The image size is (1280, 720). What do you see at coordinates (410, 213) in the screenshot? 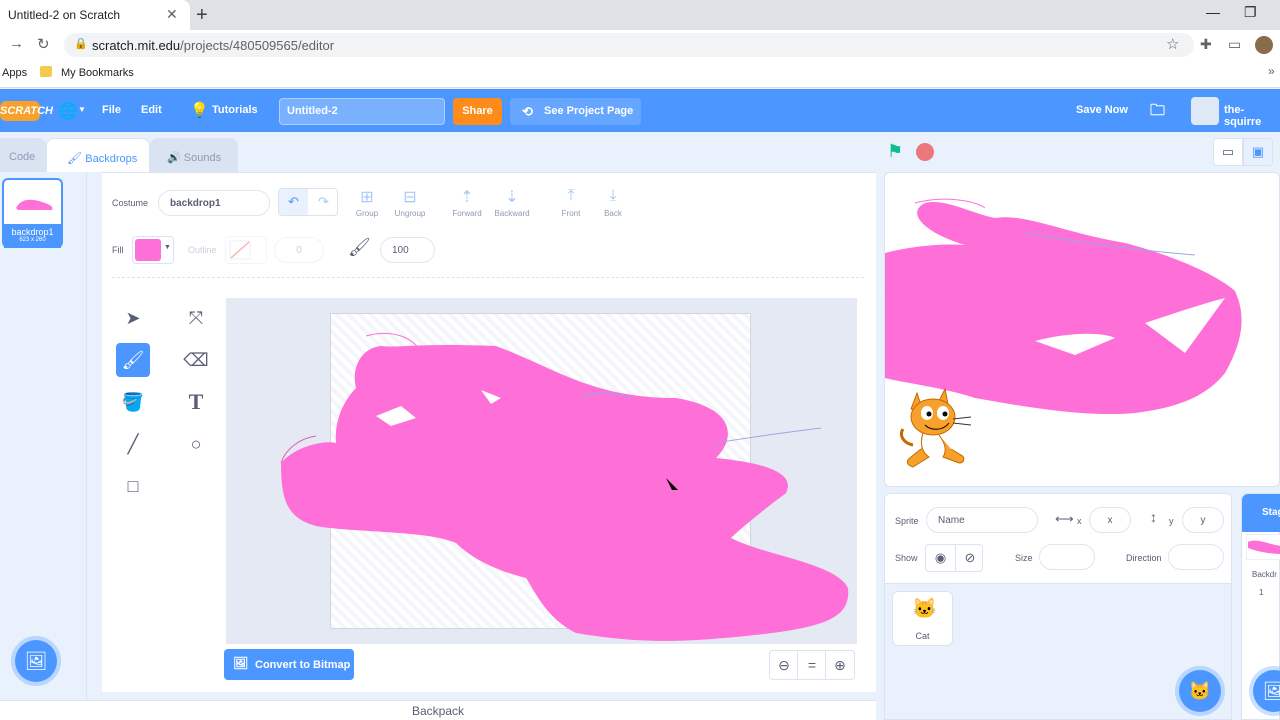
I see `ungroup-label: Ungroup` at bounding box center [410, 213].